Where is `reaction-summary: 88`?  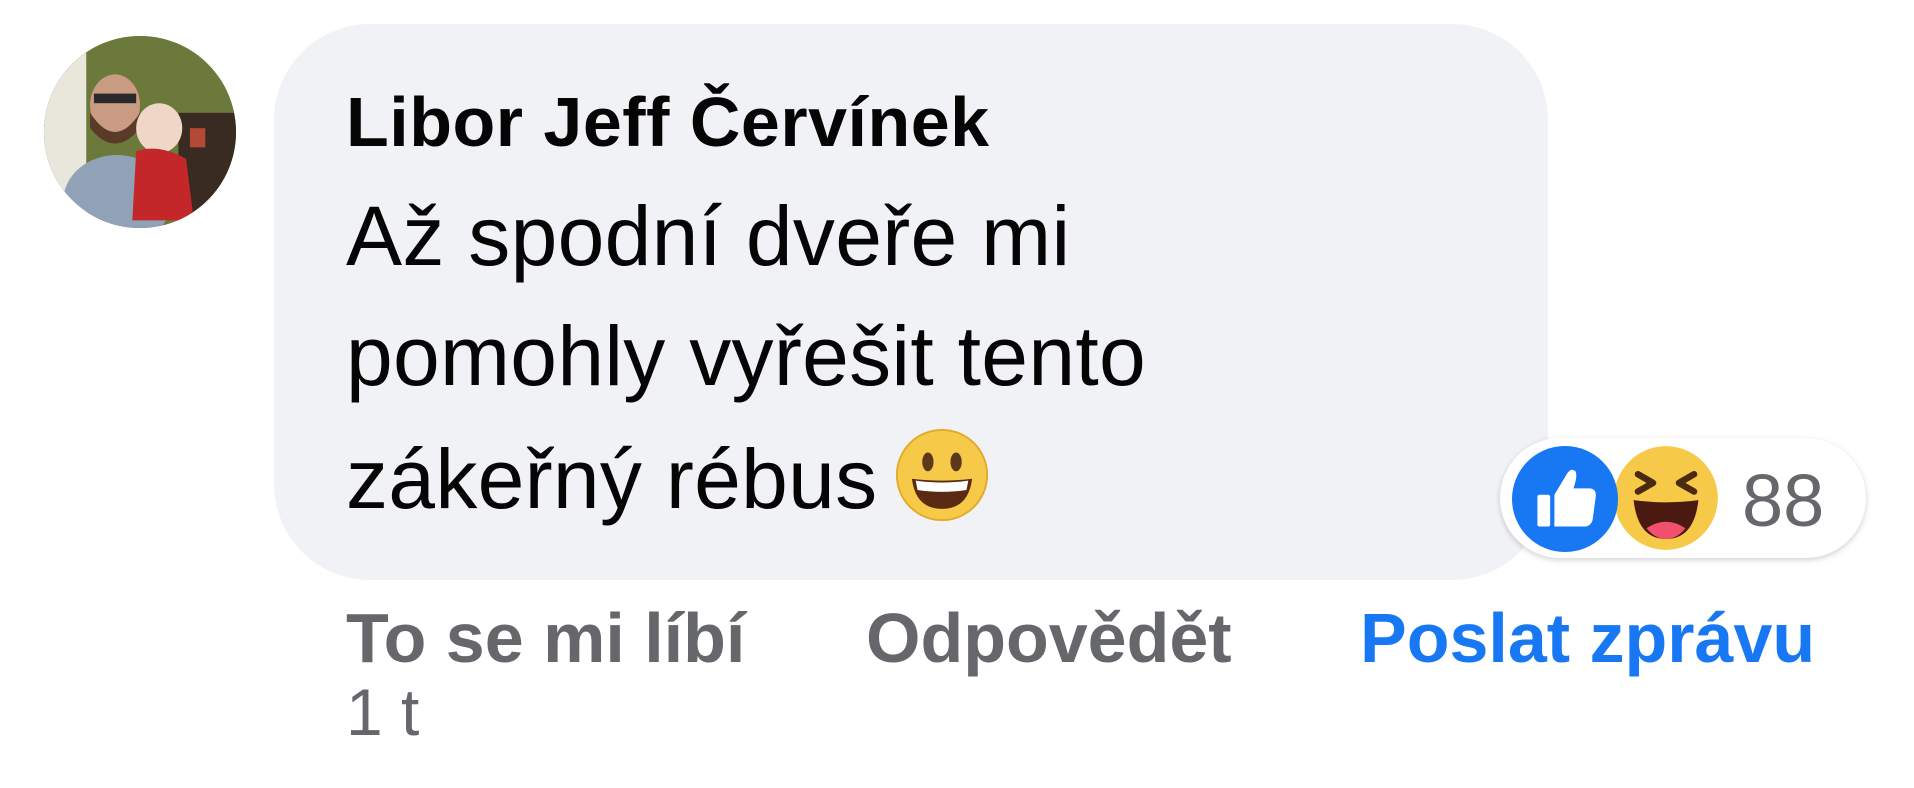
reaction-summary: 88 is located at coordinates (1683, 498).